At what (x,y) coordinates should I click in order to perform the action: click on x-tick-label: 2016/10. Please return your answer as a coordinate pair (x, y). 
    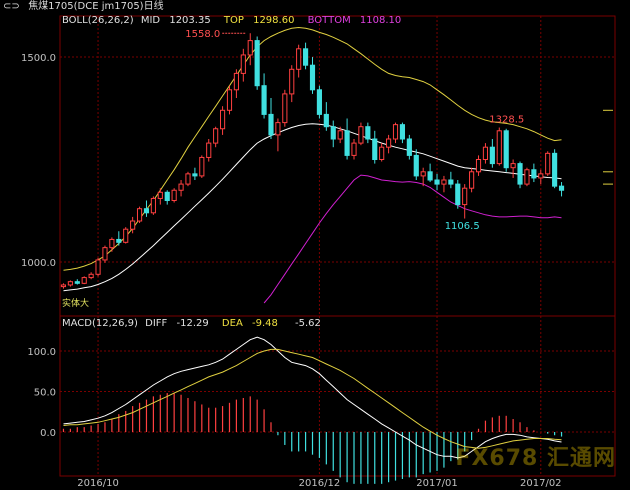
    Looking at the image, I should click on (98, 483).